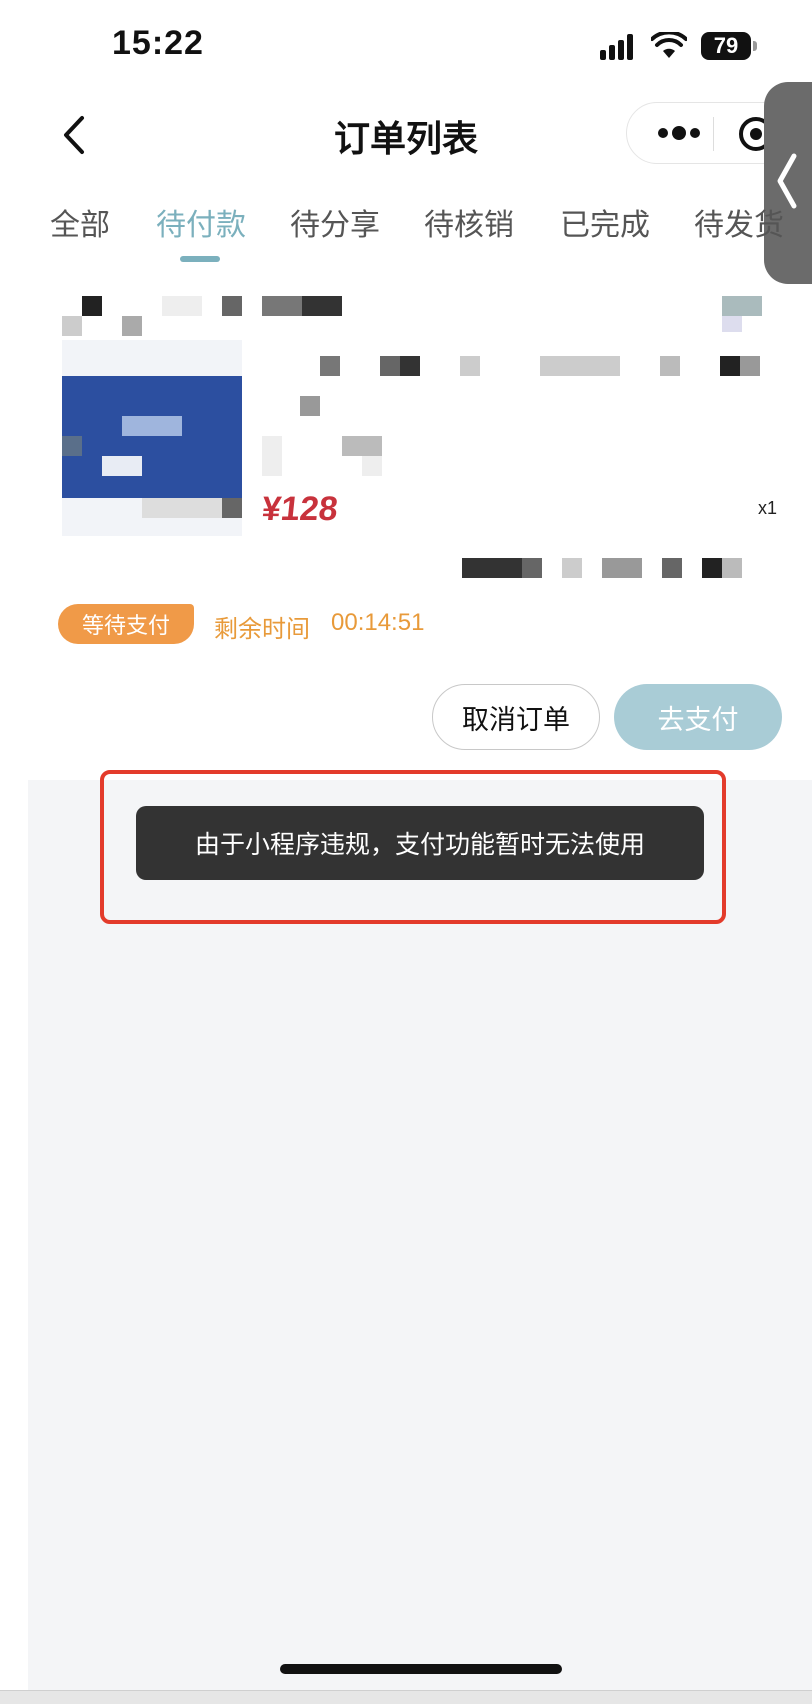  What do you see at coordinates (80, 222) in the screenshot?
I see `tab-all: 全部` at bounding box center [80, 222].